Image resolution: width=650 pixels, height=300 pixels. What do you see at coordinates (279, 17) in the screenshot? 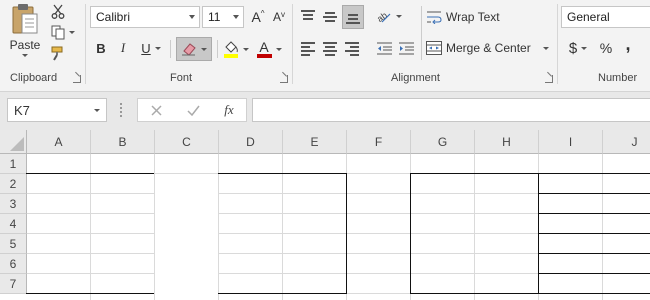
I see `shrink-font-button: A v` at bounding box center [279, 17].